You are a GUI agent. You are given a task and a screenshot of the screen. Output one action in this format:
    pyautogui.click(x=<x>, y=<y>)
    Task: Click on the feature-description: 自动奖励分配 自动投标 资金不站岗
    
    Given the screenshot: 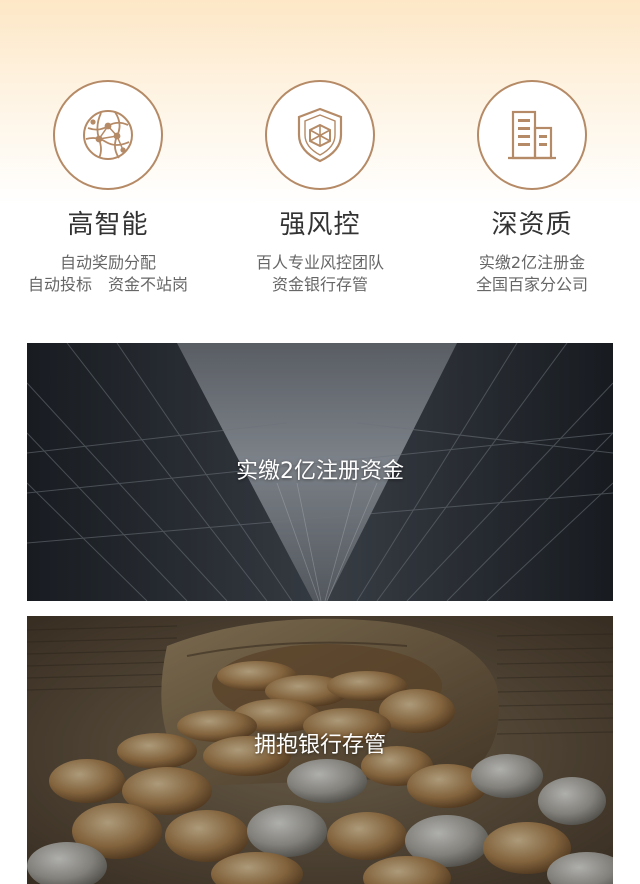 What is the action you would take?
    pyautogui.click(x=108, y=274)
    